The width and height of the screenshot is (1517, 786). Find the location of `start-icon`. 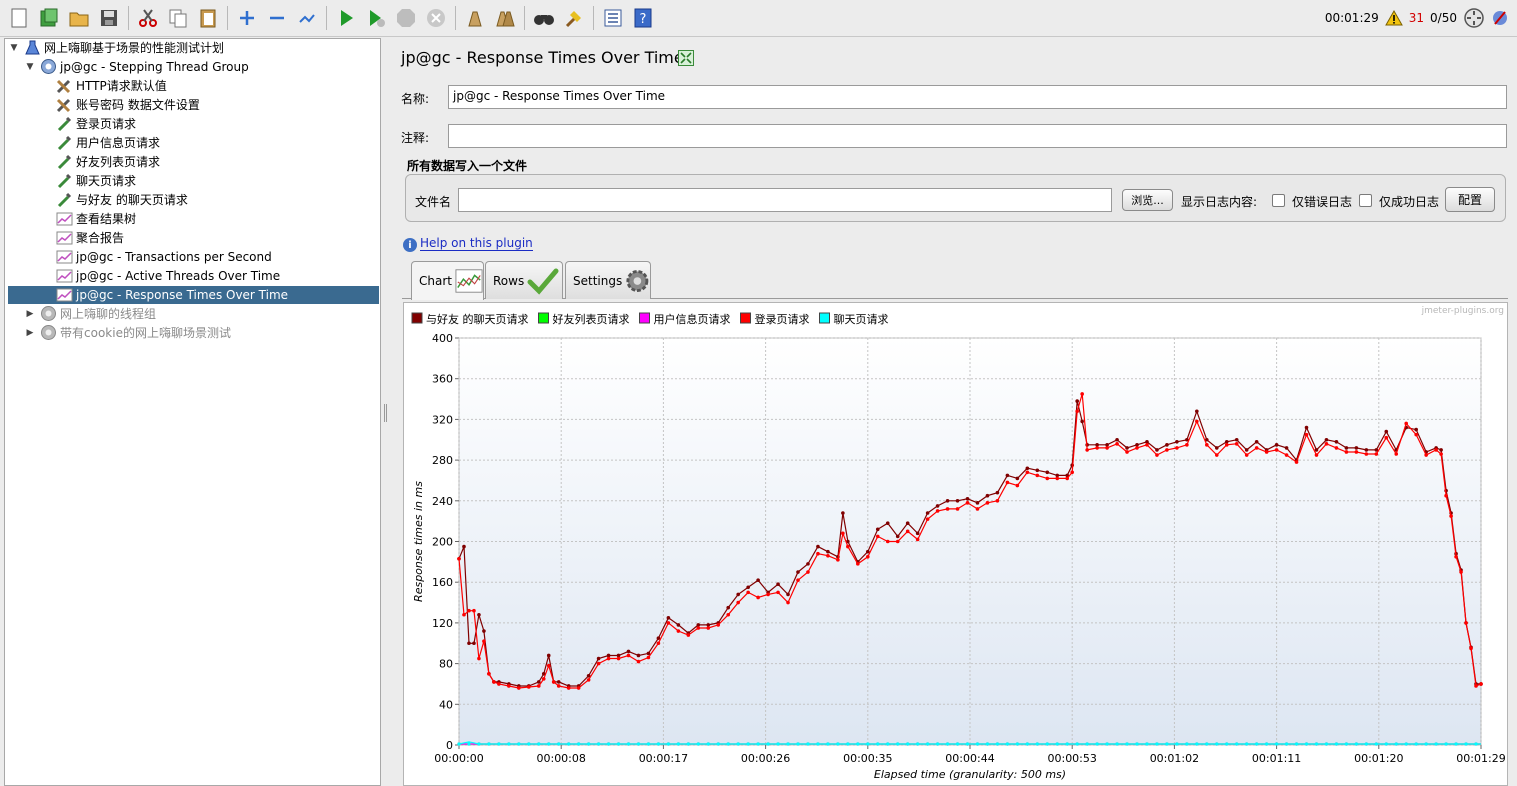

start-icon is located at coordinates (345, 18).